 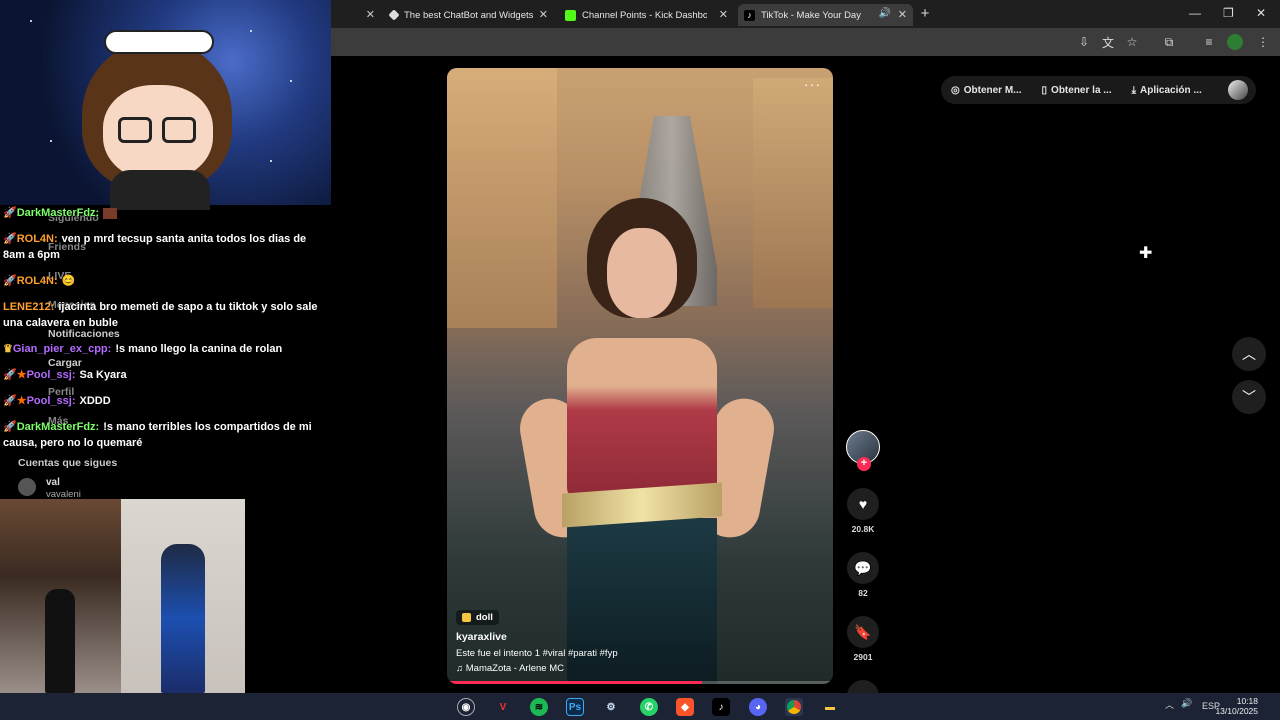 I want to click on video-username: kyaraxlive, so click(x=639, y=637).